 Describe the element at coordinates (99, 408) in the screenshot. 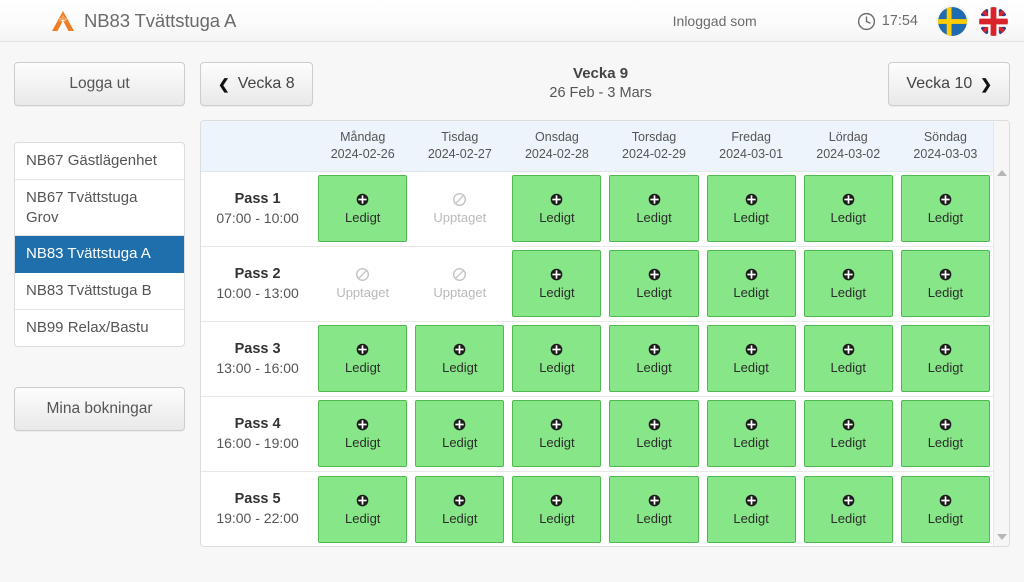

I see `my-bookings-button: Mina bokningar` at that location.